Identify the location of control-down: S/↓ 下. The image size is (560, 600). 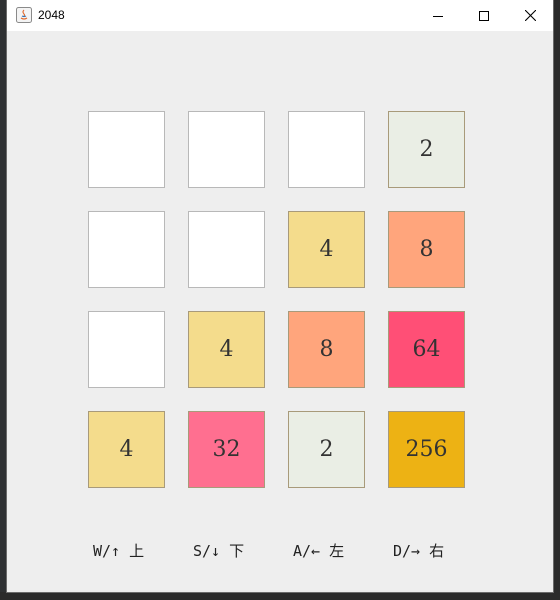
(219, 551).